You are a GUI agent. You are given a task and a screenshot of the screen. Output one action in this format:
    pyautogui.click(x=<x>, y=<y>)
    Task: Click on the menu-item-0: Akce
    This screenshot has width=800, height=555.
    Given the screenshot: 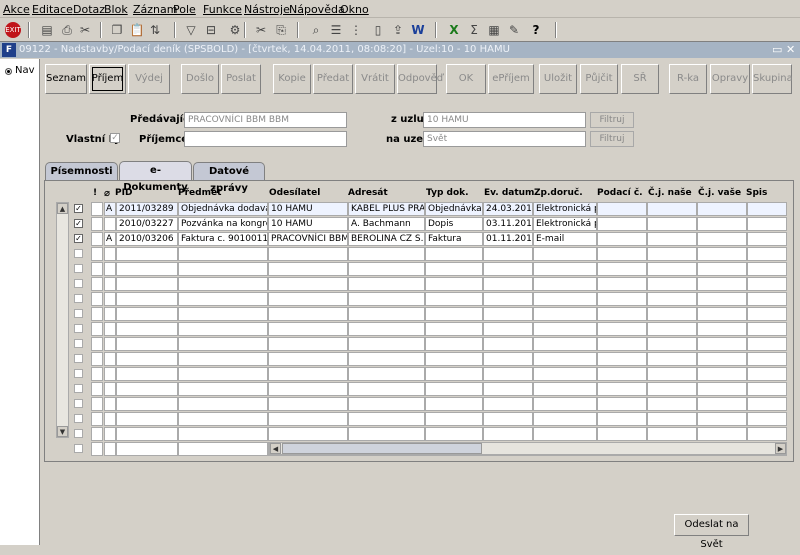 What is the action you would take?
    pyautogui.click(x=16, y=9)
    